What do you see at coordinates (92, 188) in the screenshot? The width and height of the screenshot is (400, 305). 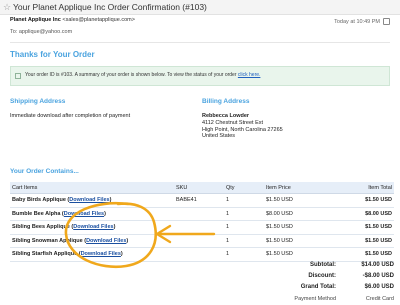 I see `header-cart-items: Cart Items` at bounding box center [92, 188].